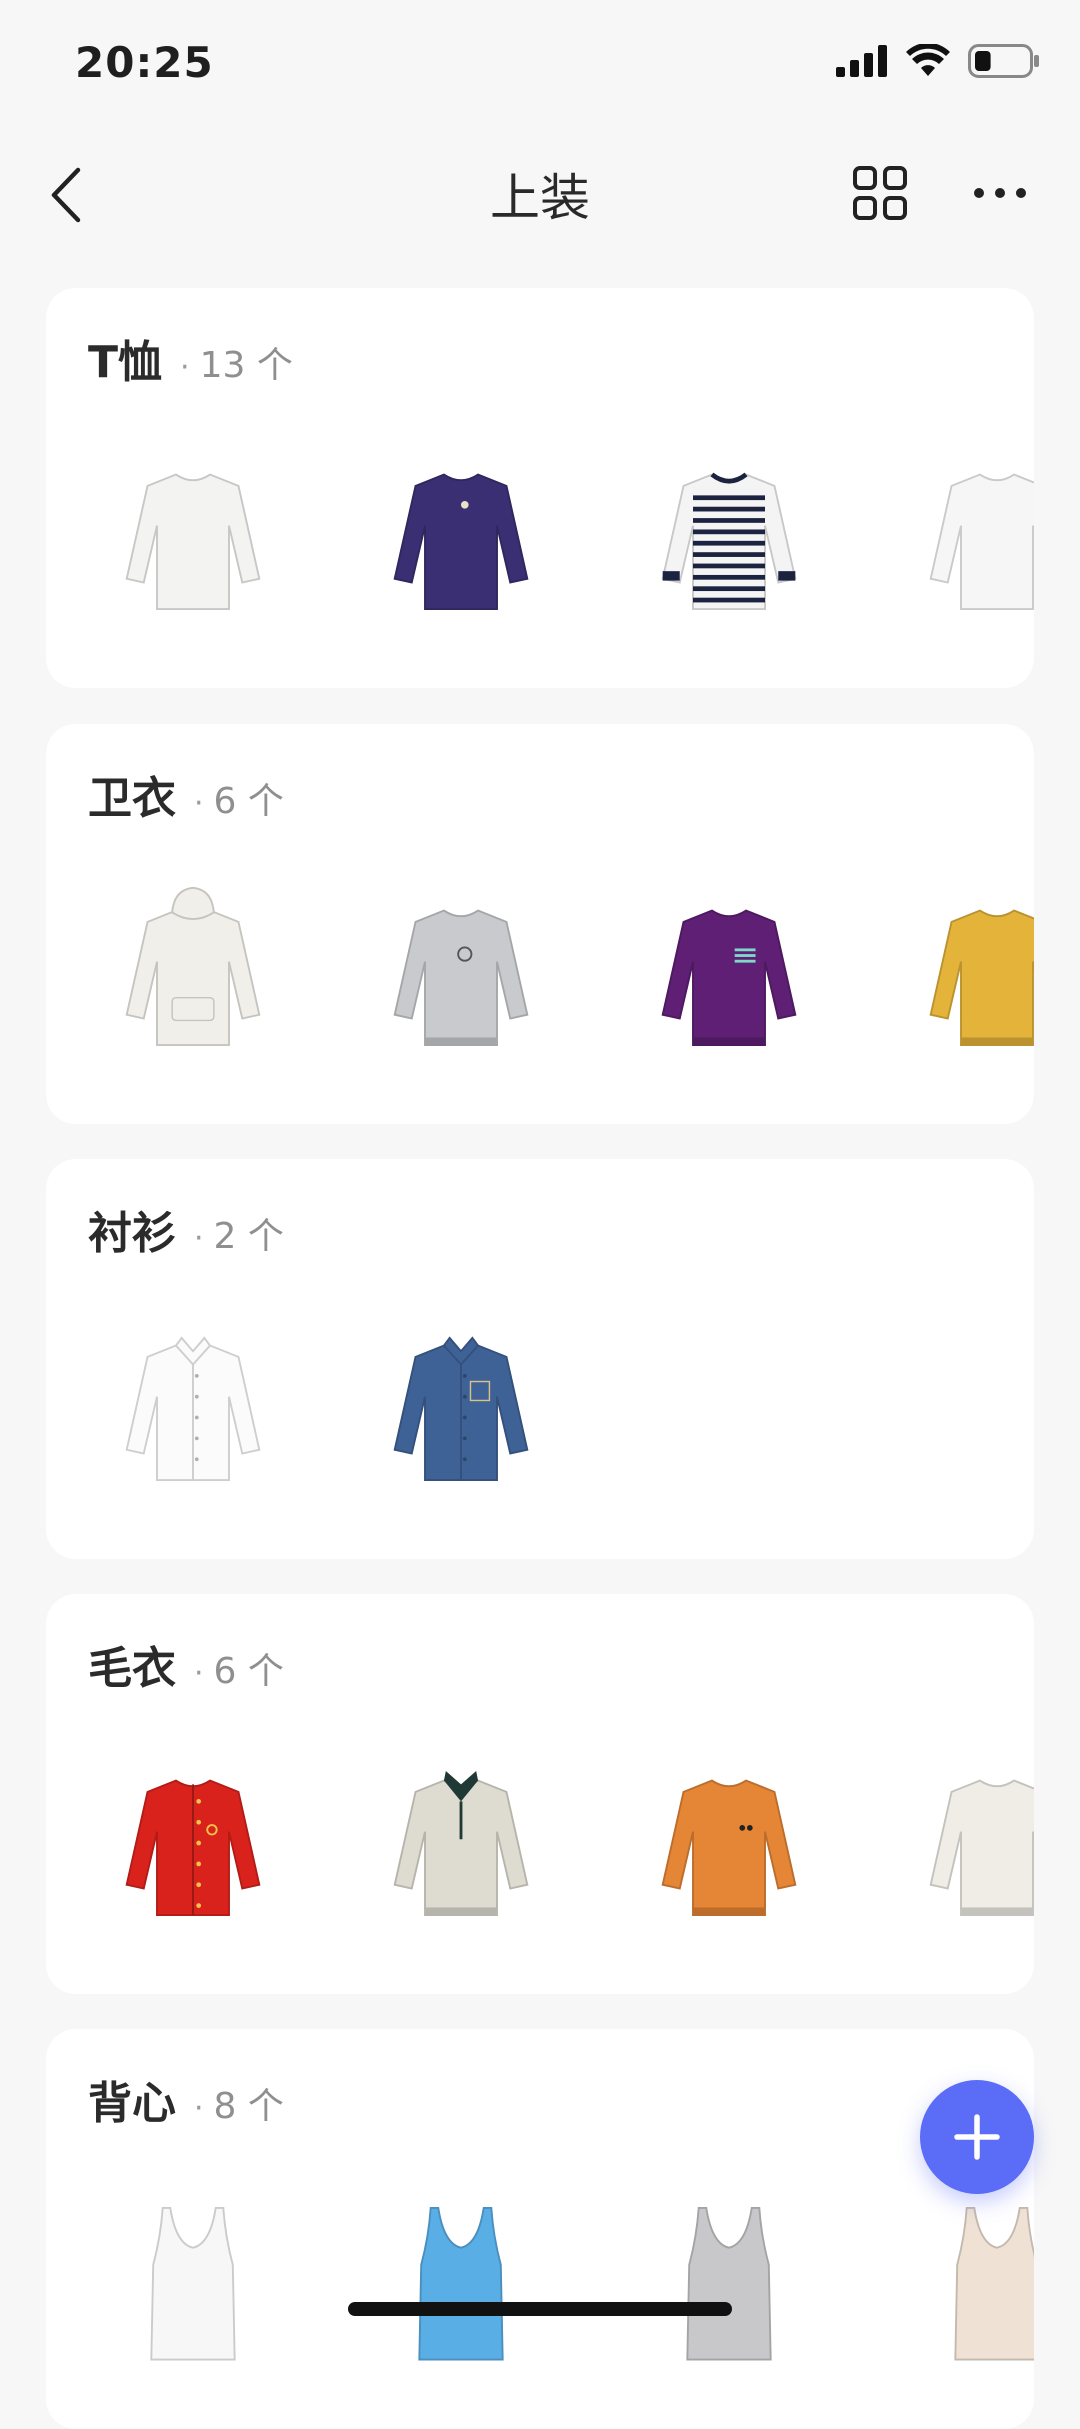  I want to click on status-bar: 20:25, so click(540, 65).